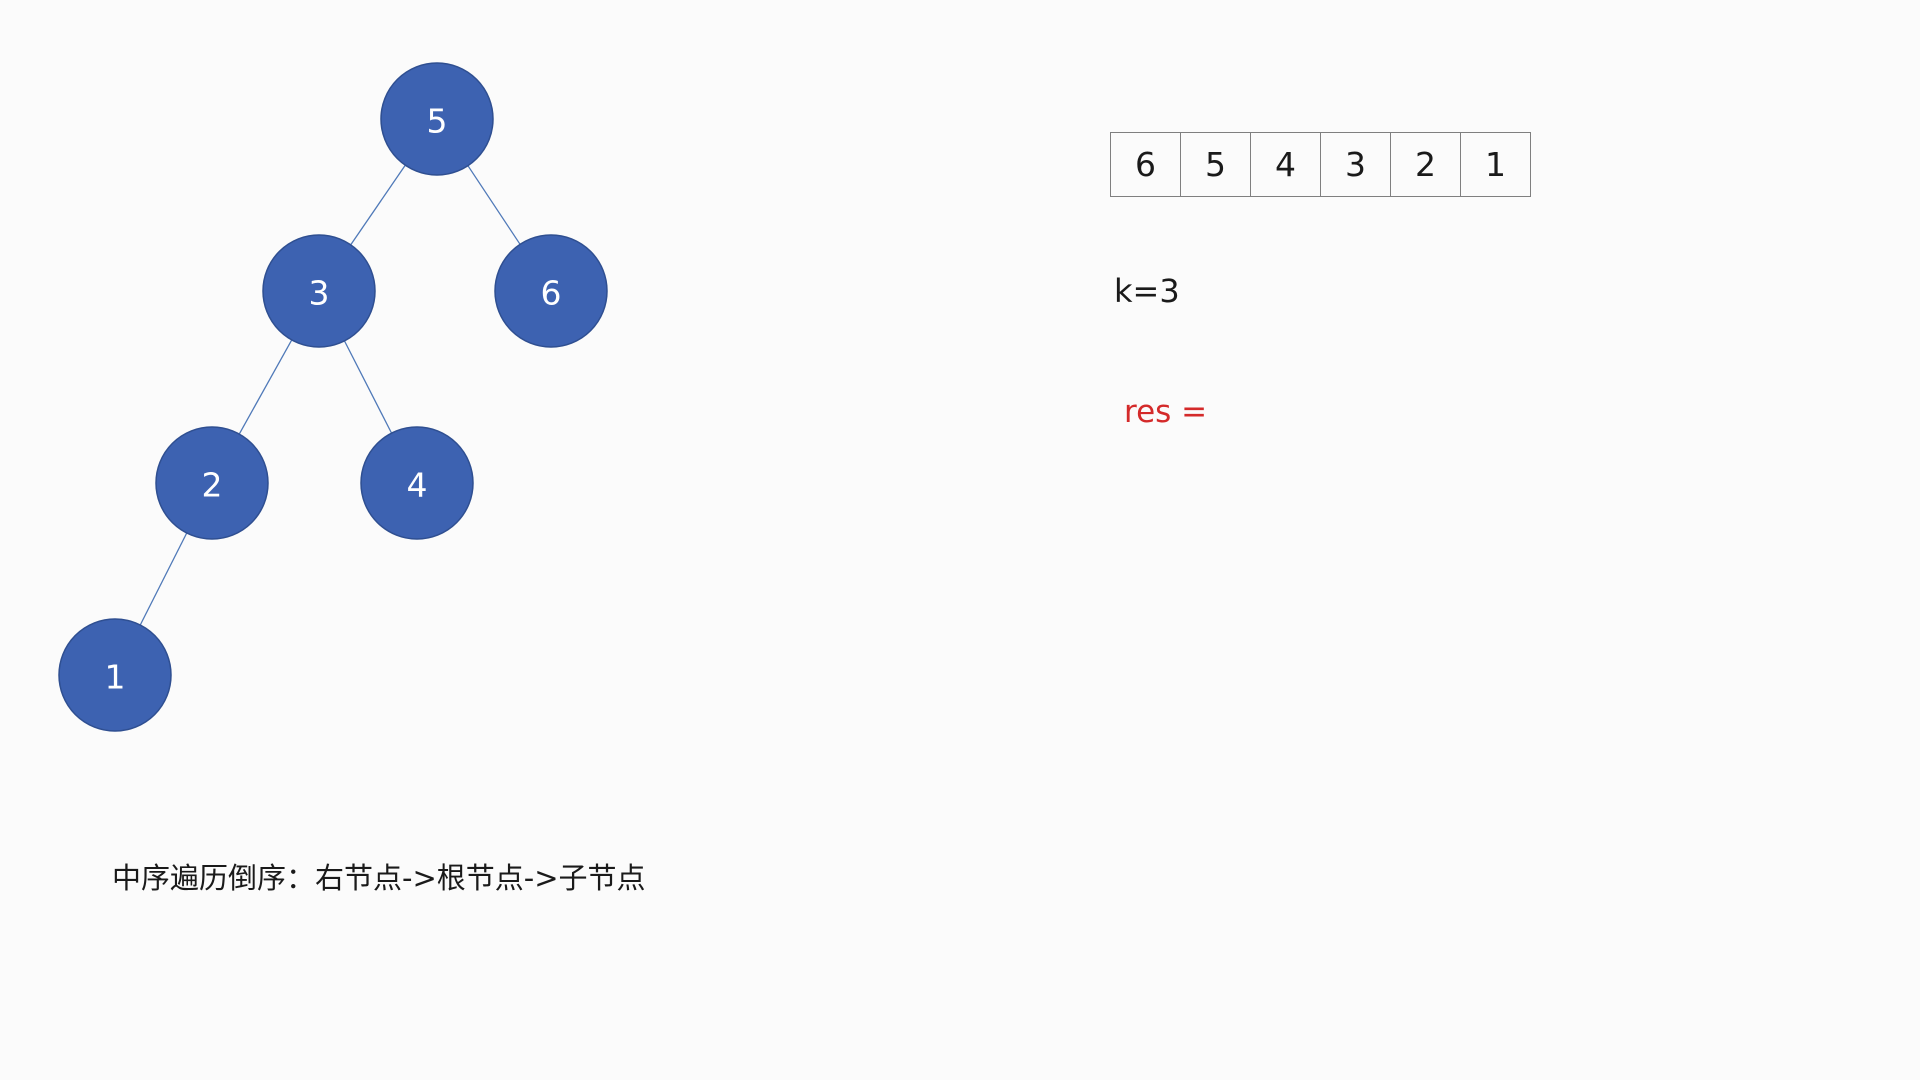 The height and width of the screenshot is (1080, 1920). Describe the element at coordinates (115, 677) in the screenshot. I see `tree-node-label: 1` at that location.